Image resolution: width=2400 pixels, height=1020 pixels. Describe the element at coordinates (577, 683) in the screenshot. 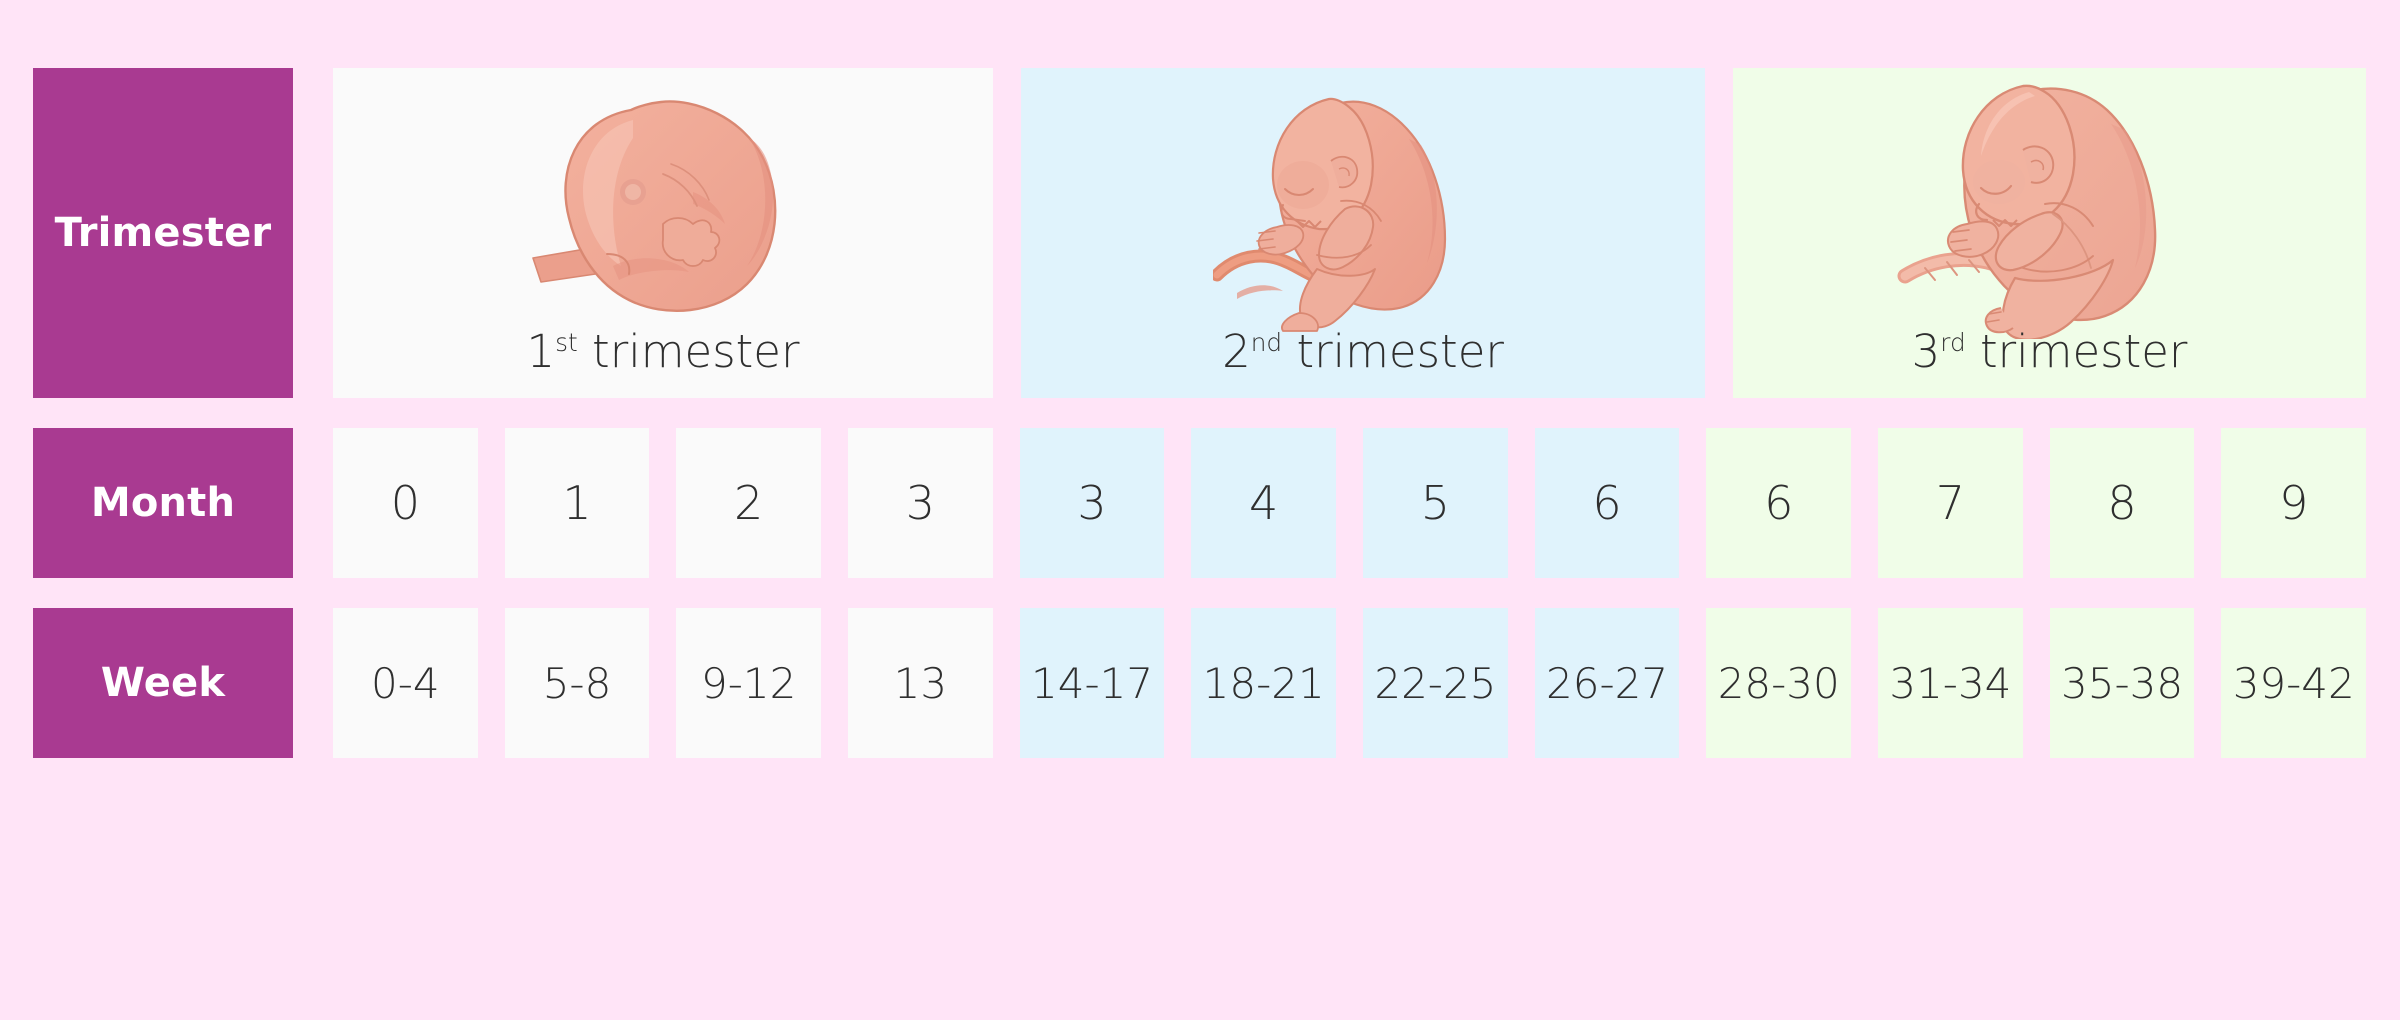

I see `week-cell: 5-8` at that location.